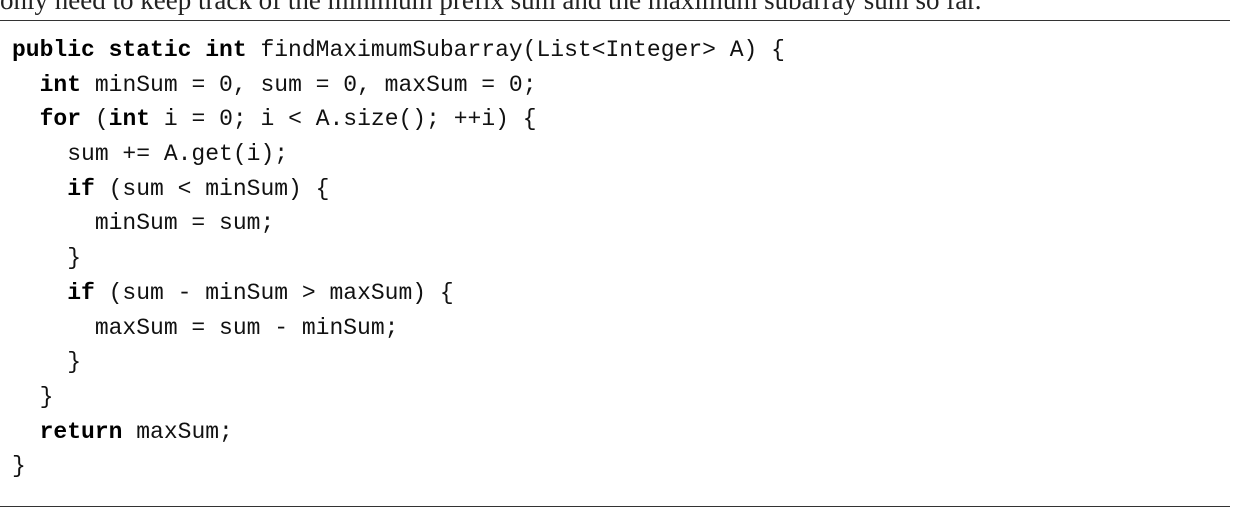 The height and width of the screenshot is (520, 1250). Describe the element at coordinates (205, 327) in the screenshot. I see `code-token: maxSum = sum - minSum;` at that location.